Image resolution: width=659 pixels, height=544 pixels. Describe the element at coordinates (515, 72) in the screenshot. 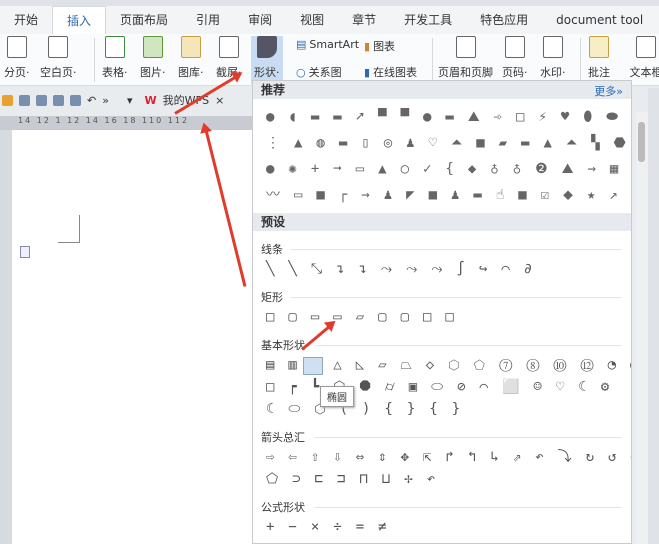

I see `label: 页码·` at that location.